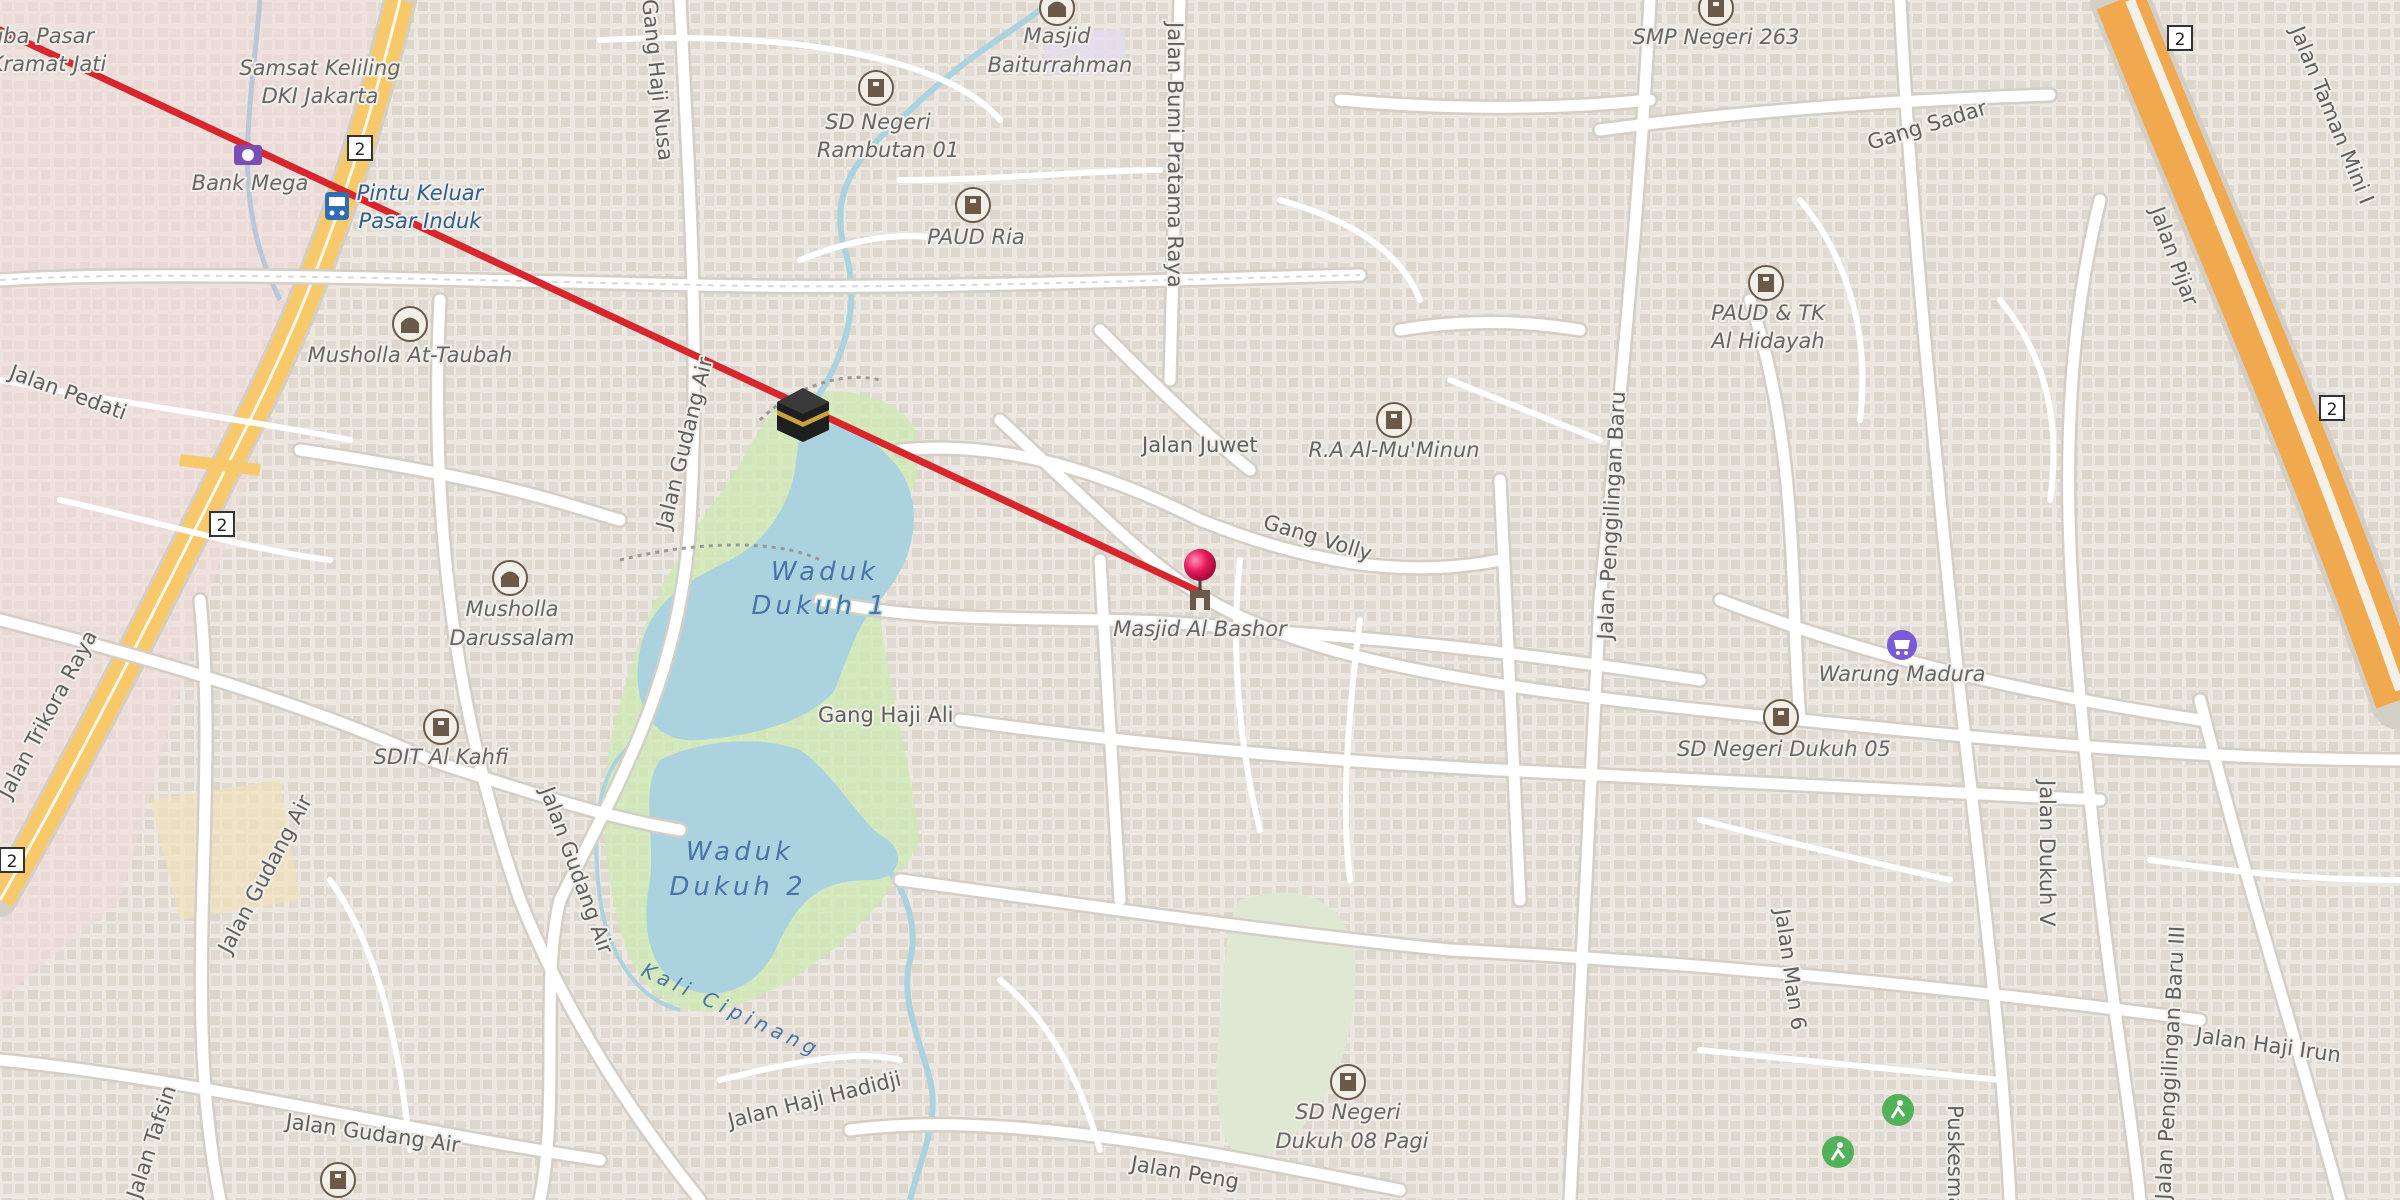 This screenshot has height=1200, width=2400. Describe the element at coordinates (320, 96) in the screenshot. I see `poi-label-samsat: DKI Jakarta` at that location.